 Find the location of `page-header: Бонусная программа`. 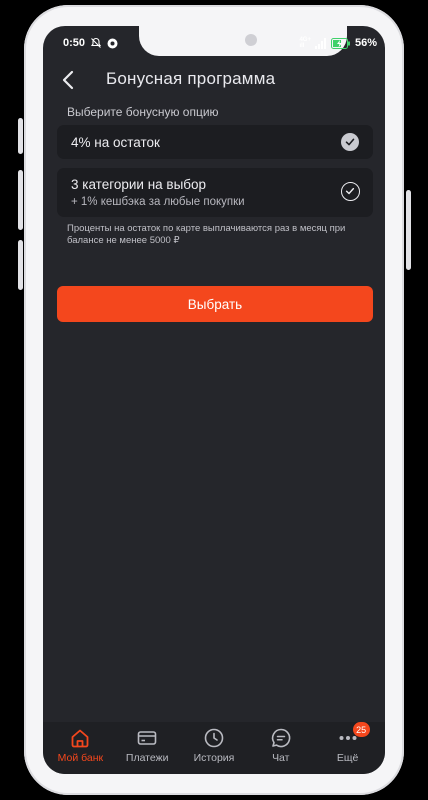

page-header: Бонусная программа is located at coordinates (214, 80).